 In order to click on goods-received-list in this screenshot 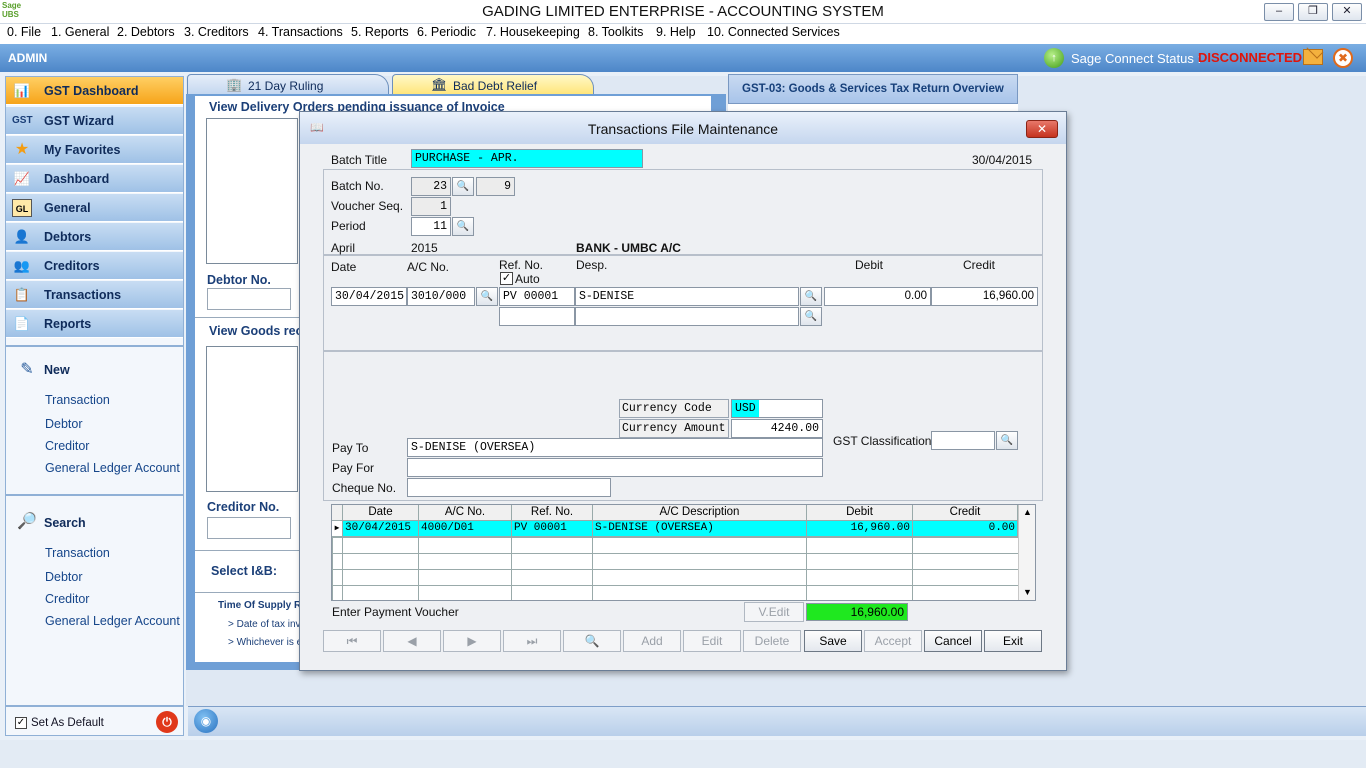, I will do `click(252, 419)`.